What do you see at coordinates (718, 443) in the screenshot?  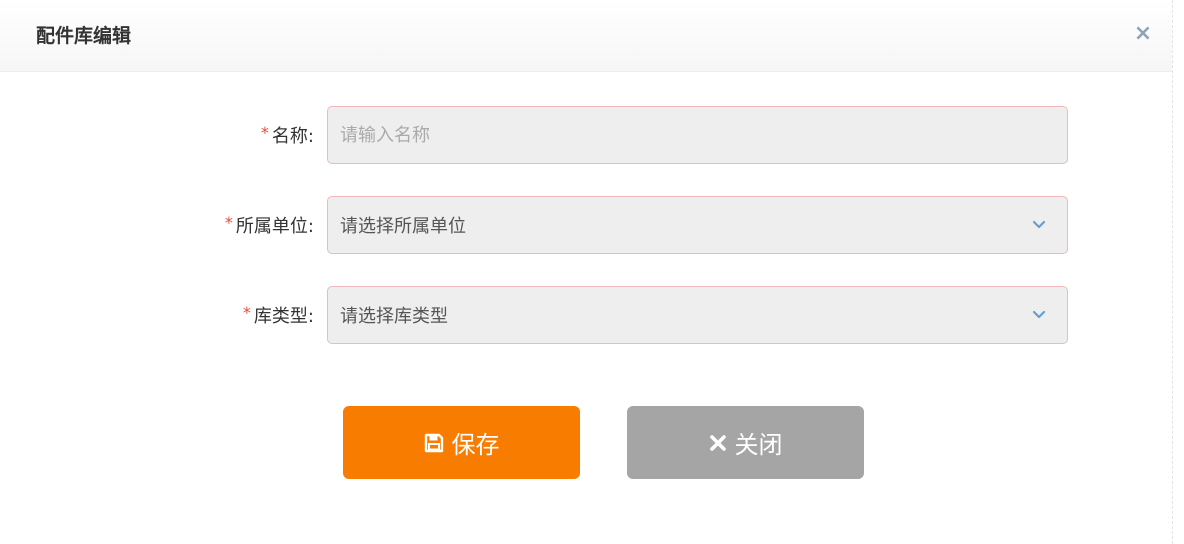 I see `close-x-icon` at bounding box center [718, 443].